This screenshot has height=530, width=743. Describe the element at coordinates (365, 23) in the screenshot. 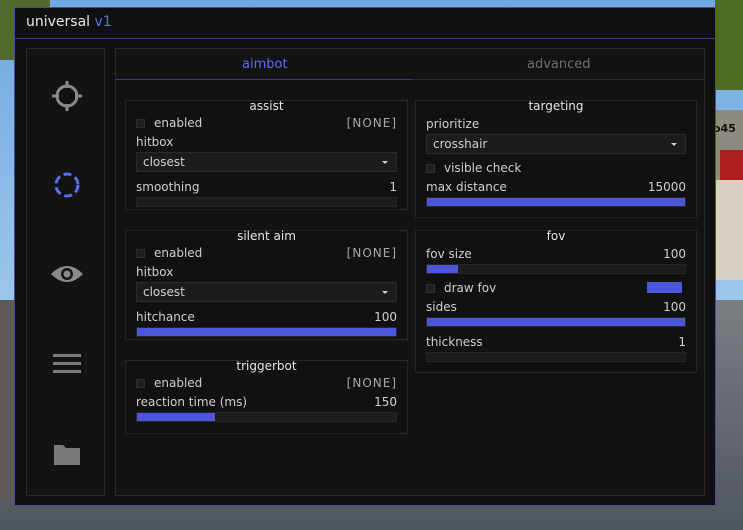

I see `title-bar: universal v1` at that location.